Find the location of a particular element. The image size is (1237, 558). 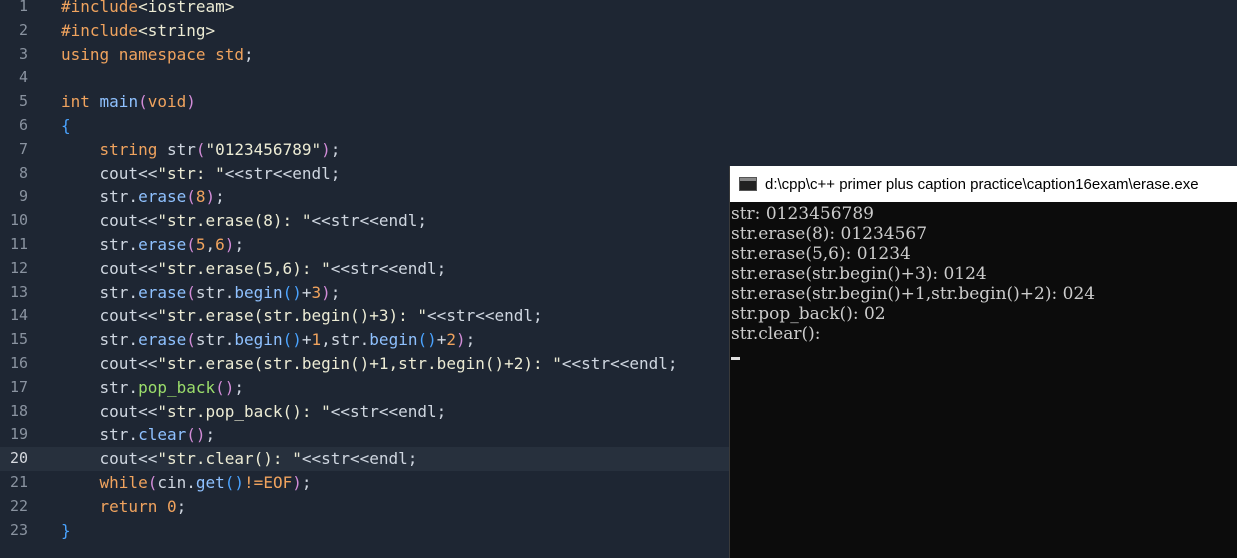

code-line: 4 is located at coordinates (618, 78).